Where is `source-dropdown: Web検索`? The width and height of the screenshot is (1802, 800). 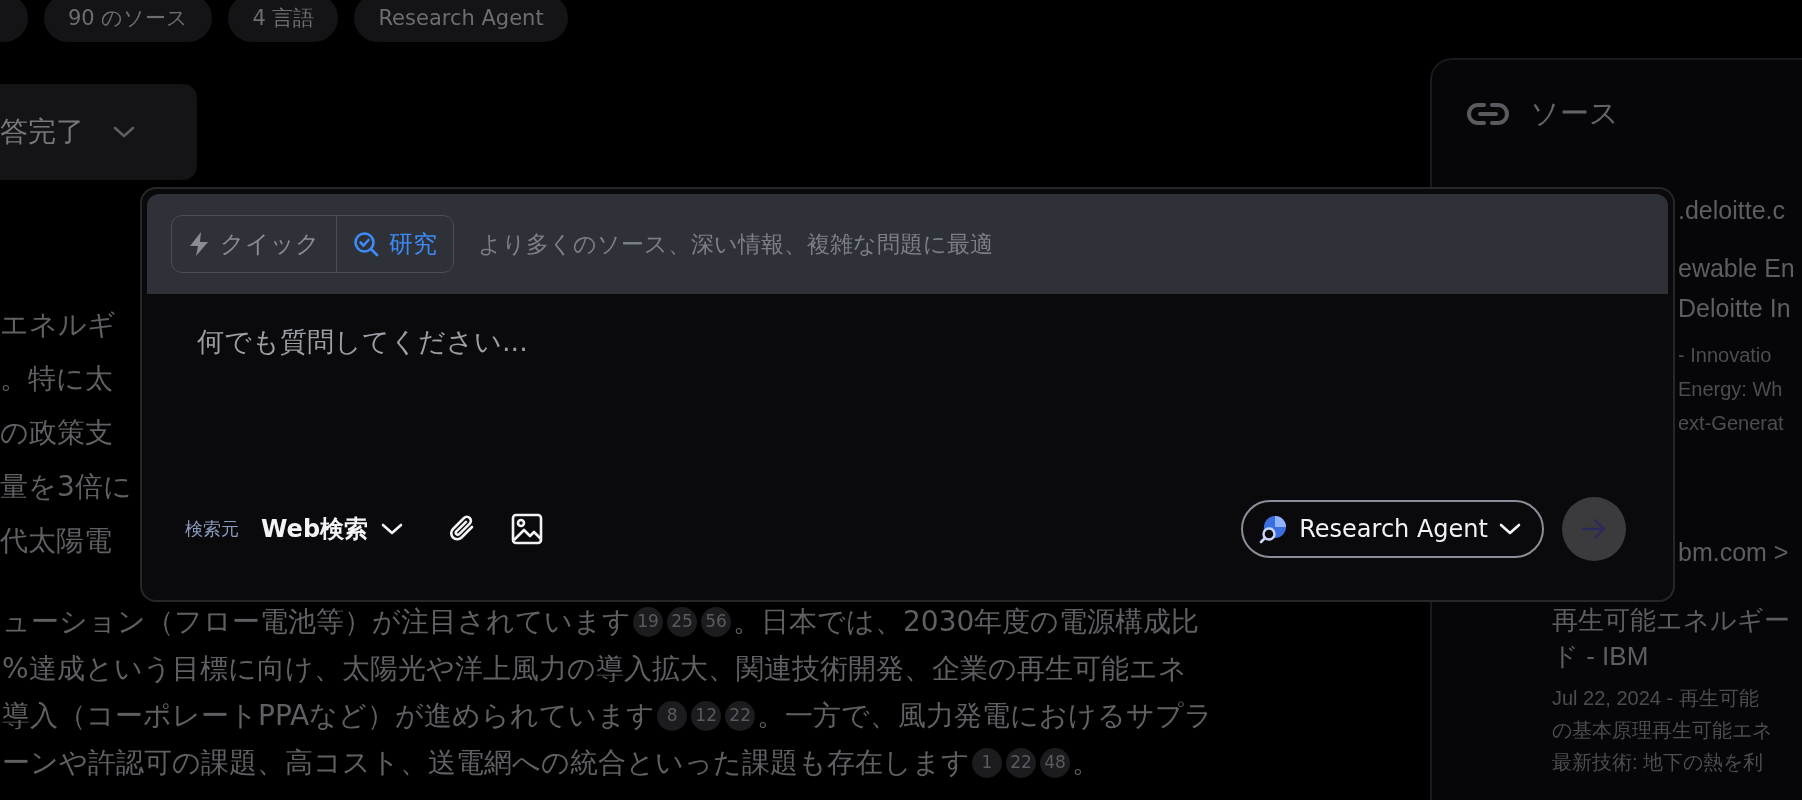 source-dropdown: Web検索 is located at coordinates (339, 529).